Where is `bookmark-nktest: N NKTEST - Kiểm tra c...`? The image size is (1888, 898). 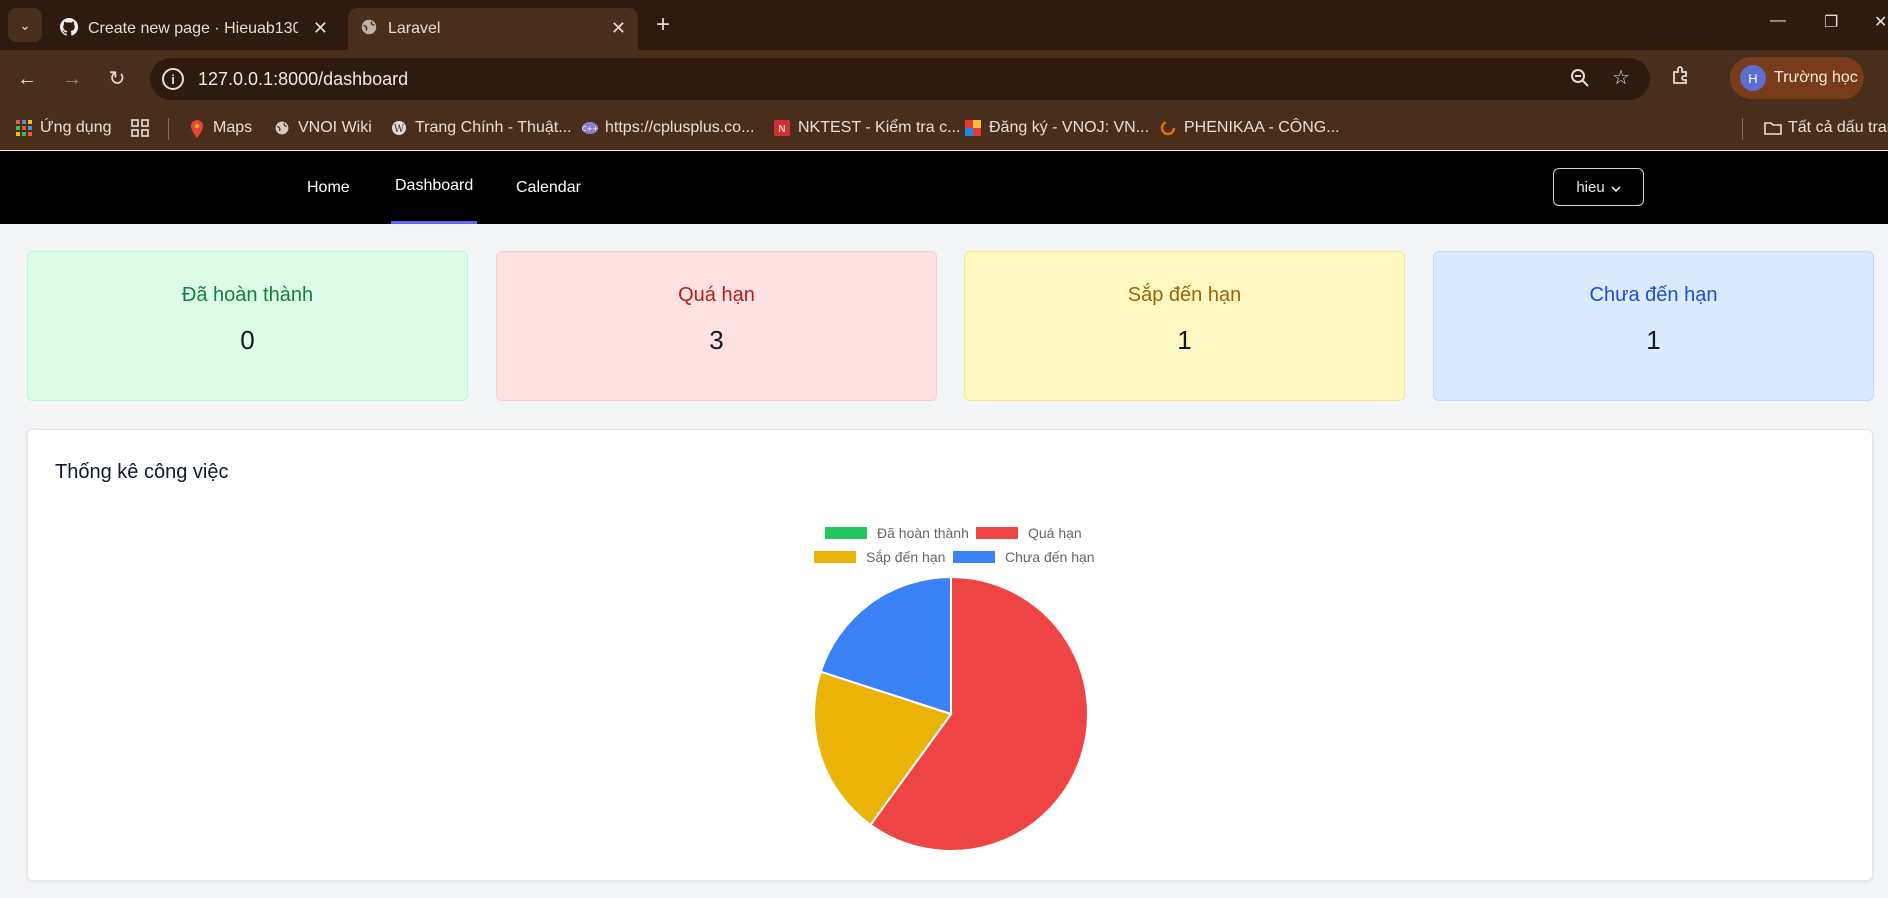 bookmark-nktest: N NKTEST - Kiểm tra c... is located at coordinates (867, 128).